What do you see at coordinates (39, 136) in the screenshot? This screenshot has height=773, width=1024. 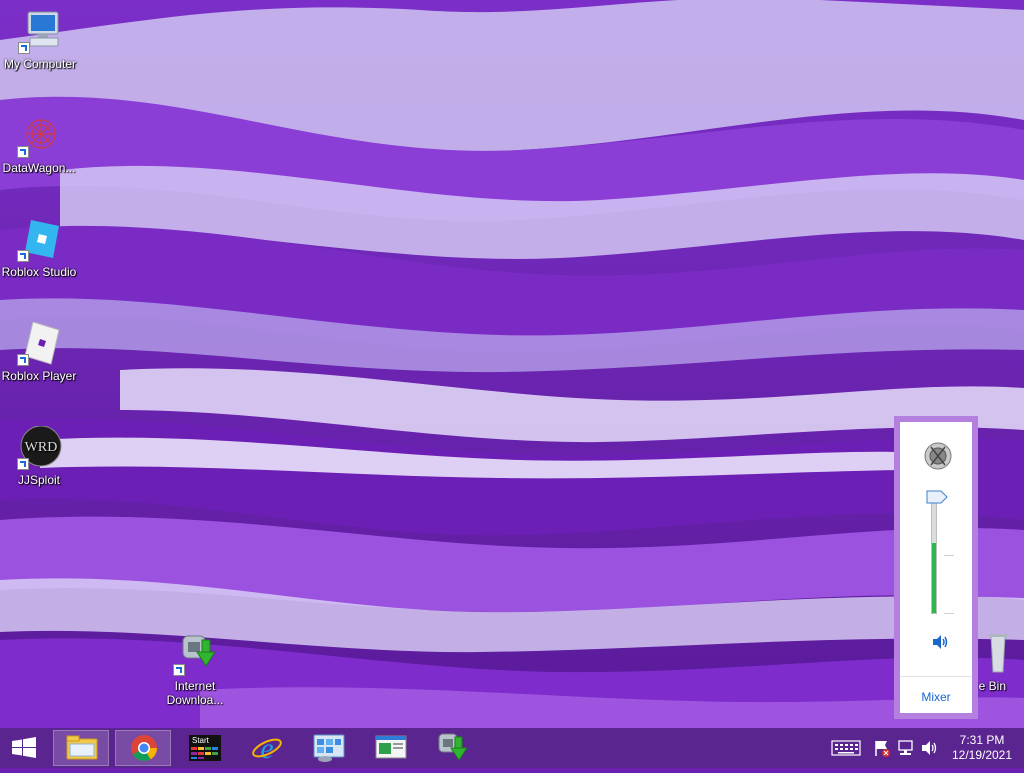 I see `datawagon-icon` at bounding box center [39, 136].